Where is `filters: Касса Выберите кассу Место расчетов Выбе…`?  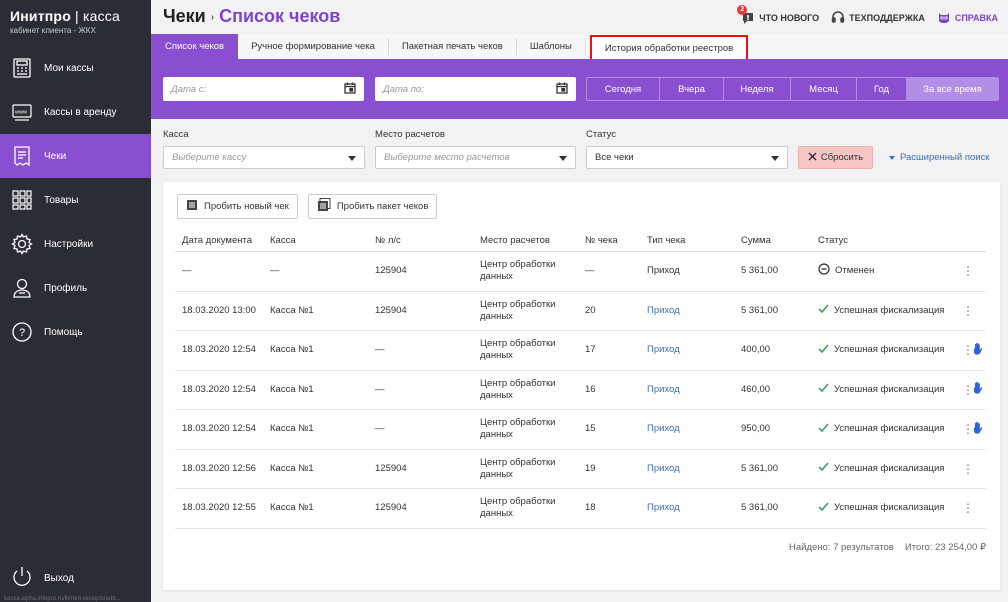
filters: Касса Выберите кассу Место расчетов Выбе… is located at coordinates (579, 150).